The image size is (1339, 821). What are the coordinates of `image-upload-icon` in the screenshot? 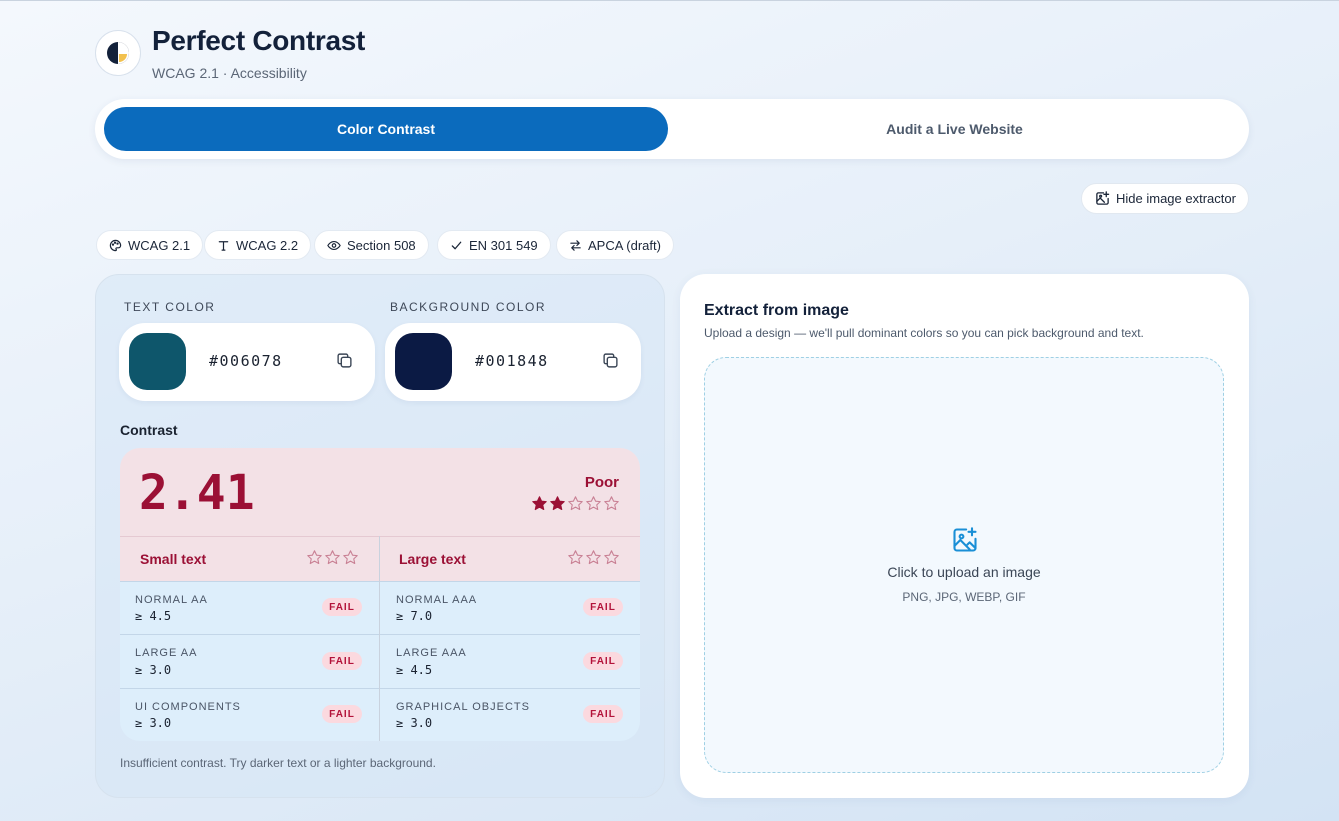 It's located at (965, 539).